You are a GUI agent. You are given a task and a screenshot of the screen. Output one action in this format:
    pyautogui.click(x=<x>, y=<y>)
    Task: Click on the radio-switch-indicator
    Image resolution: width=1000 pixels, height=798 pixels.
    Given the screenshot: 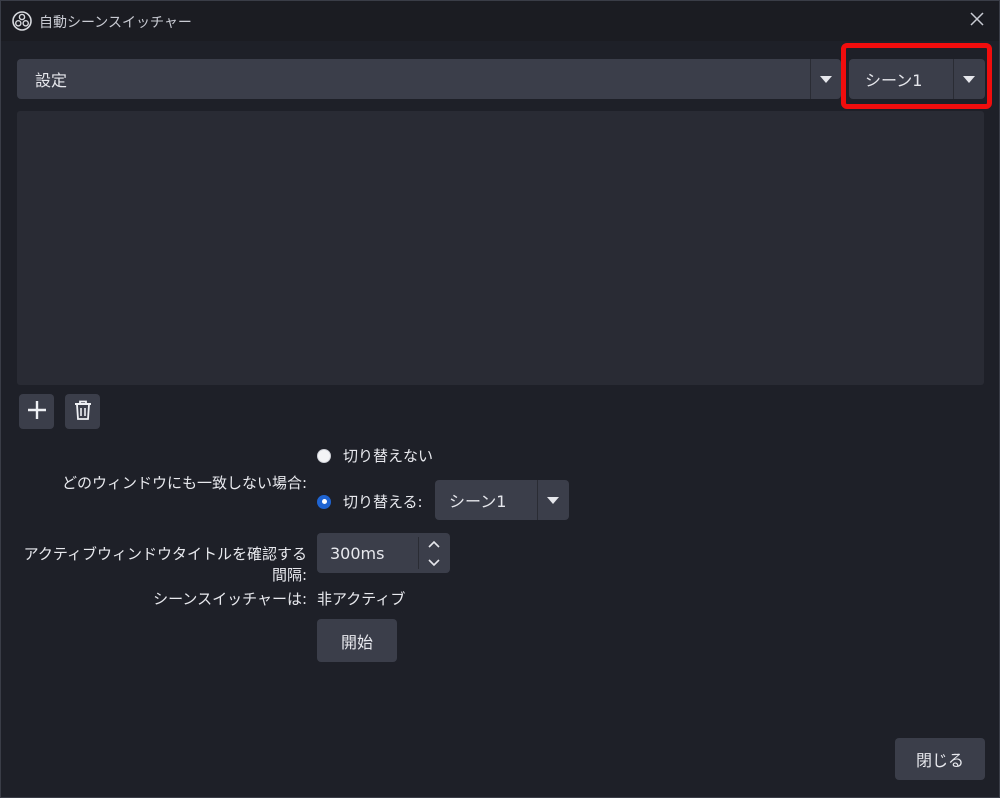 What is the action you would take?
    pyautogui.click(x=324, y=501)
    